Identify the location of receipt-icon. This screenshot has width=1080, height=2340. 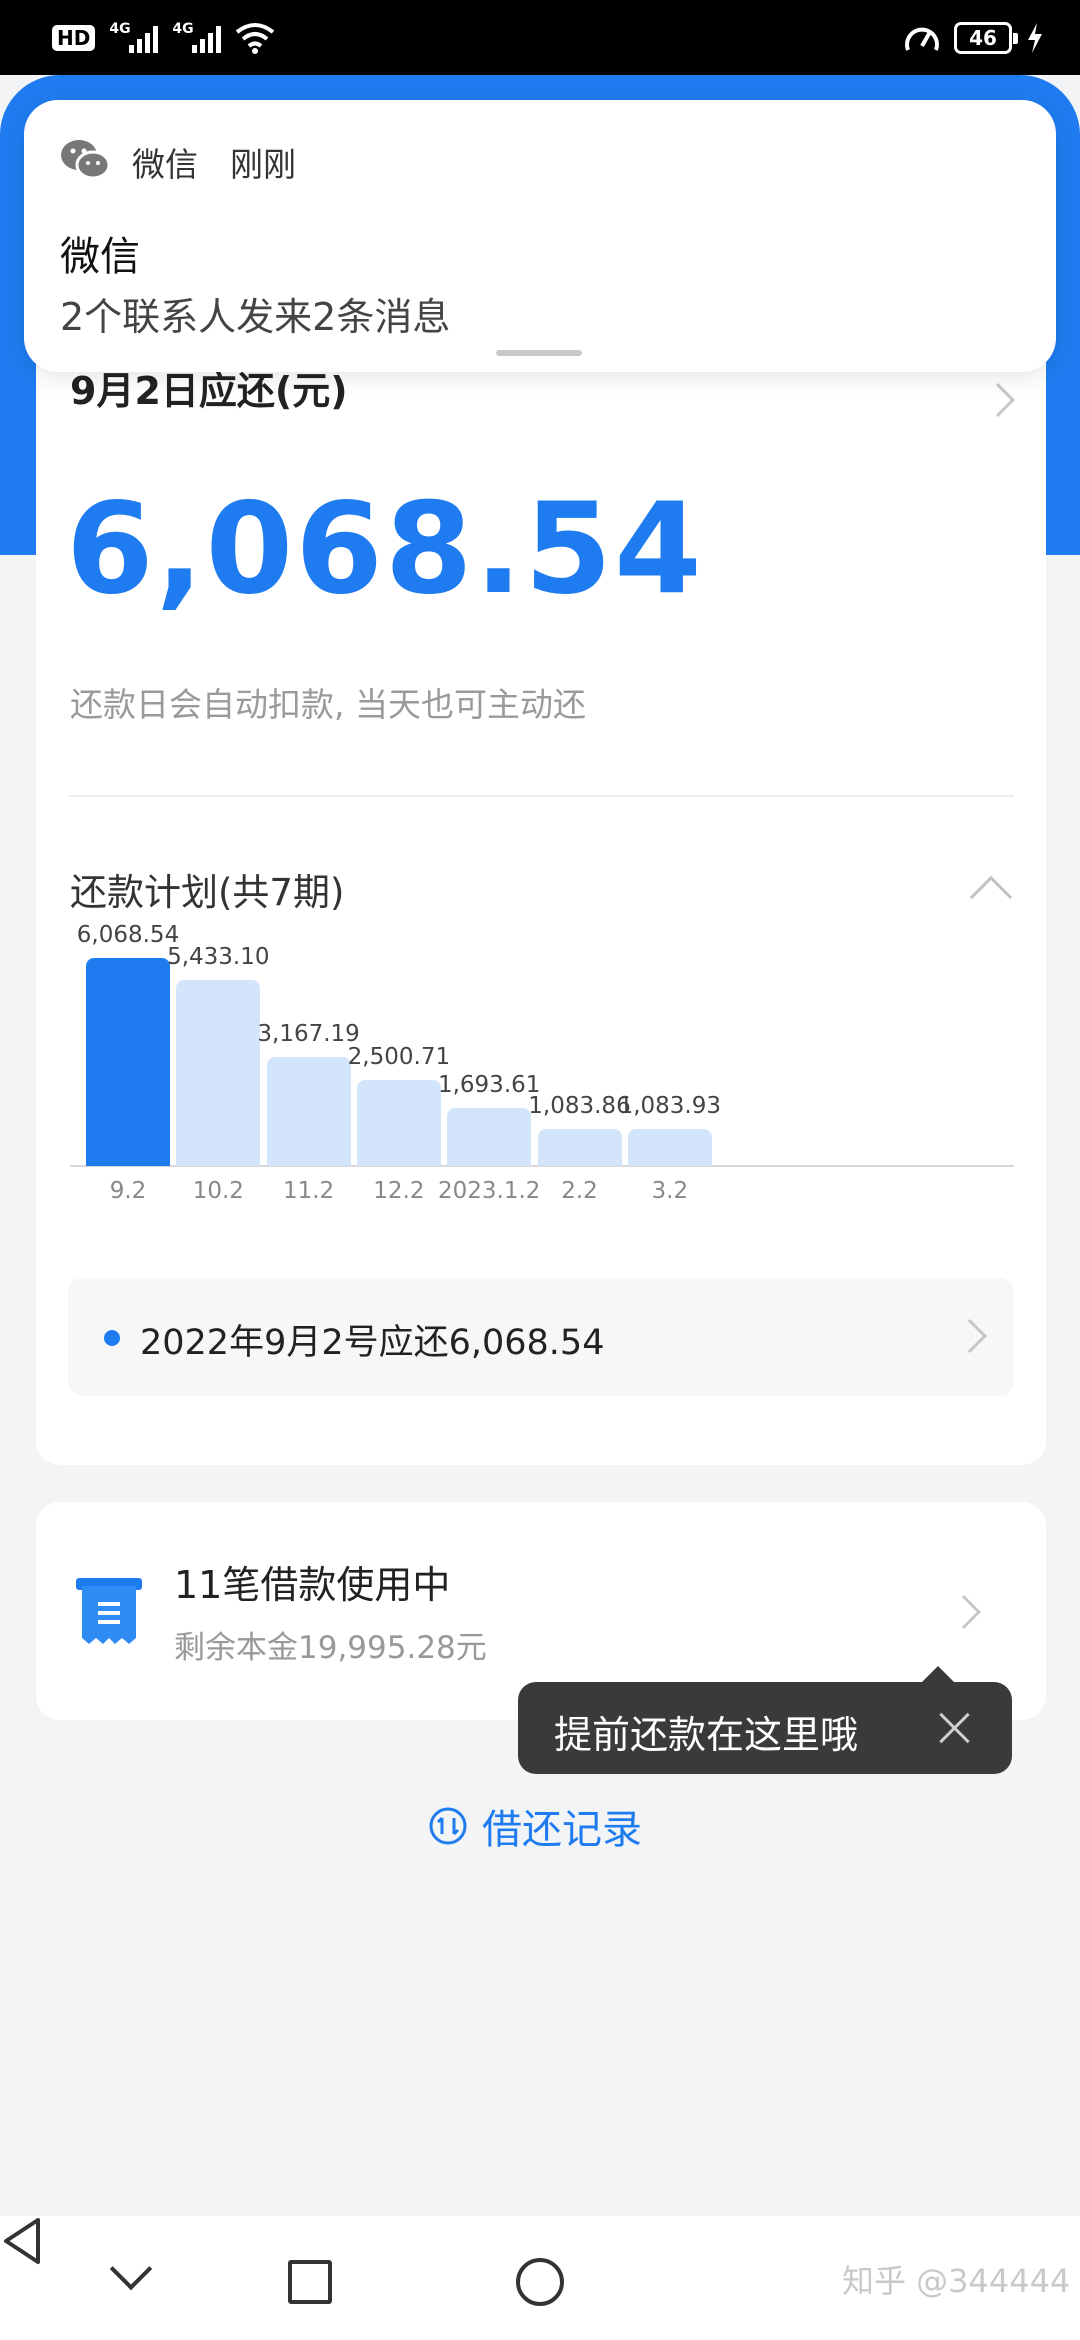
(109, 1611).